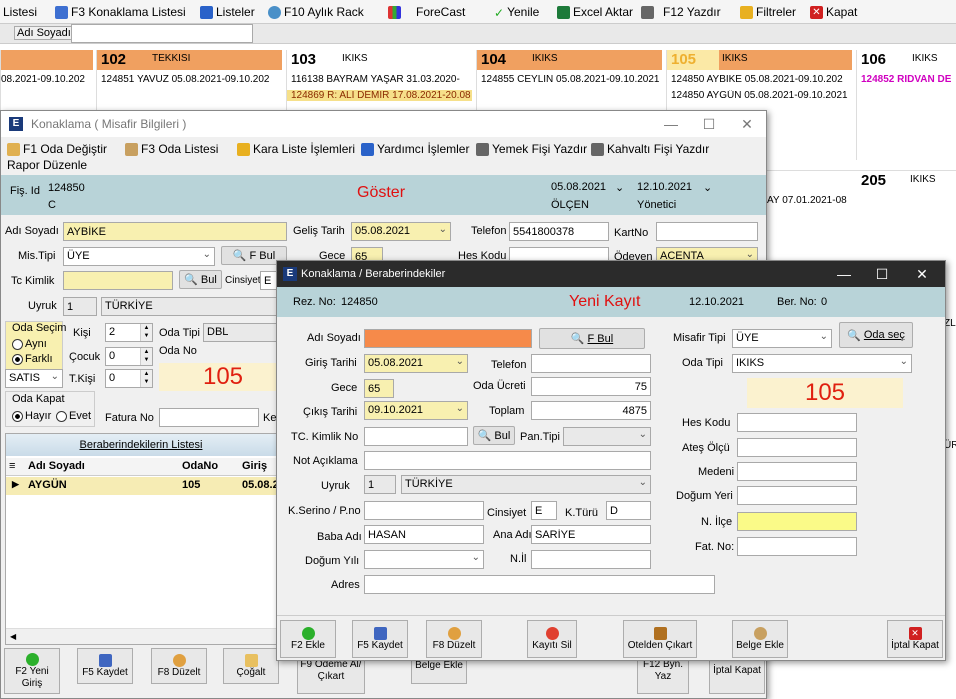 Image resolution: width=956 pixels, height=699 pixels. What do you see at coordinates (822, 363) in the screenshot?
I see `room-type-select: IKIKS ⌄` at bounding box center [822, 363].